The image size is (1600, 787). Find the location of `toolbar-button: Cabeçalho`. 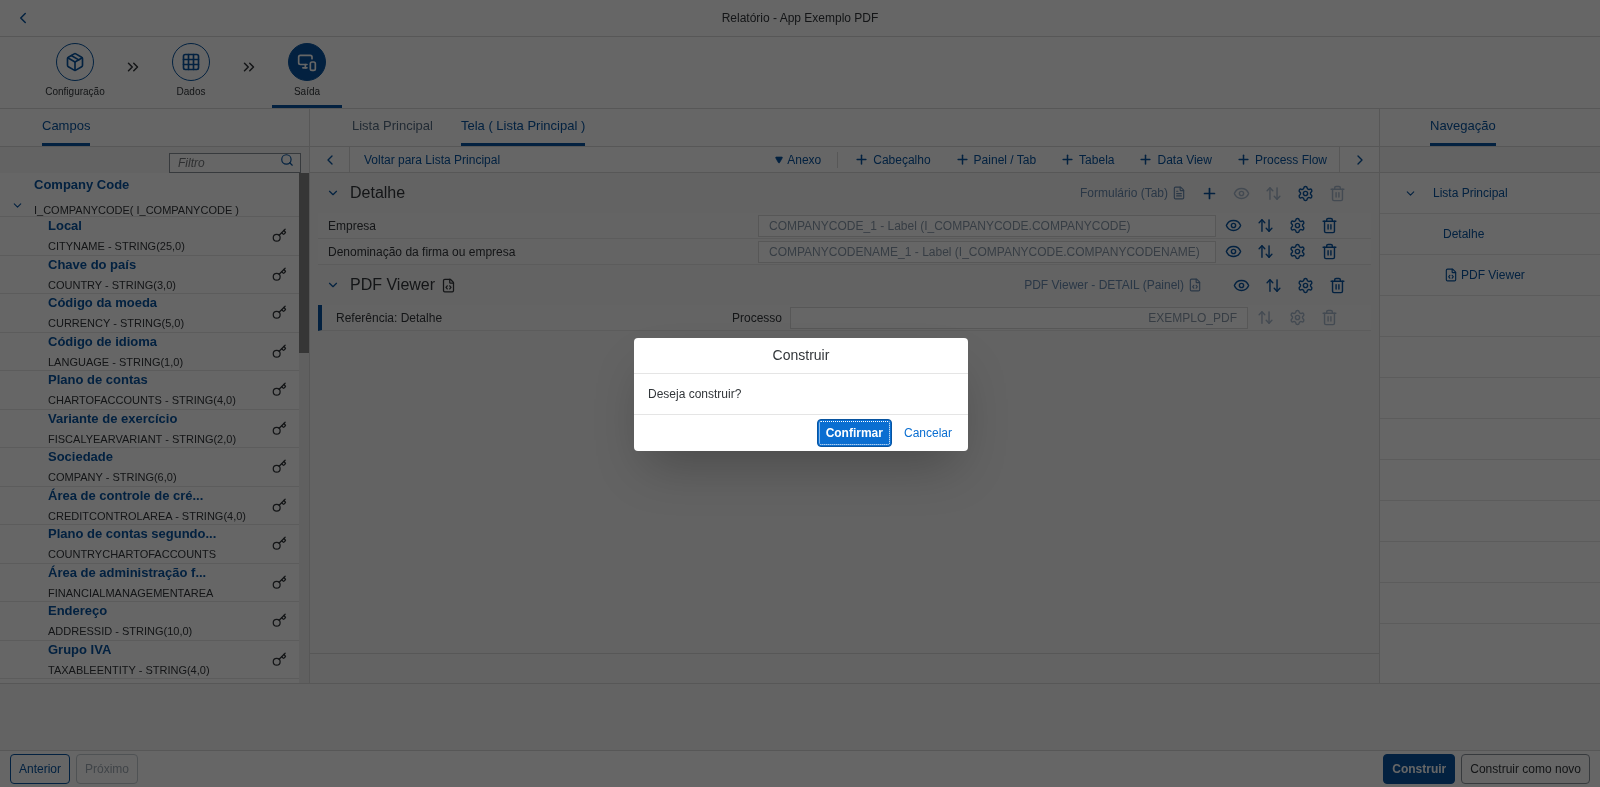

toolbar-button: Cabeçalho is located at coordinates (892, 159).